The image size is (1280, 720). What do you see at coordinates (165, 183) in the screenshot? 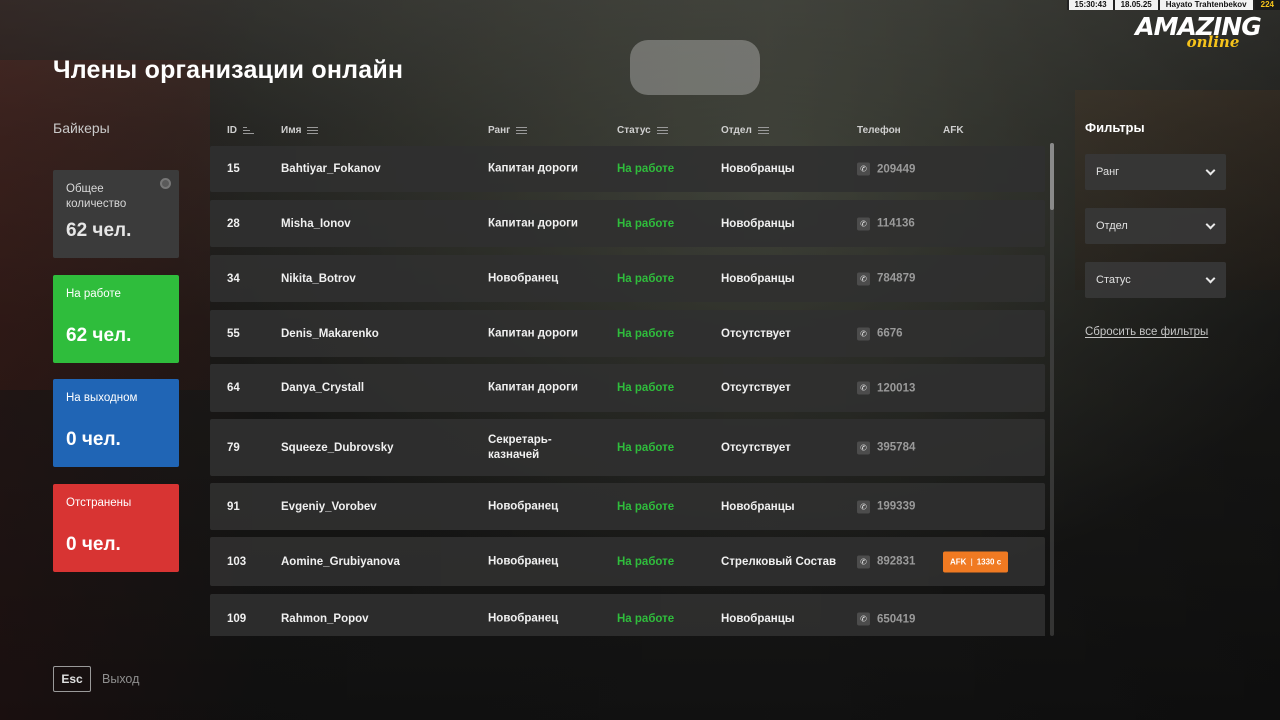
I see `info-dot-icon` at bounding box center [165, 183].